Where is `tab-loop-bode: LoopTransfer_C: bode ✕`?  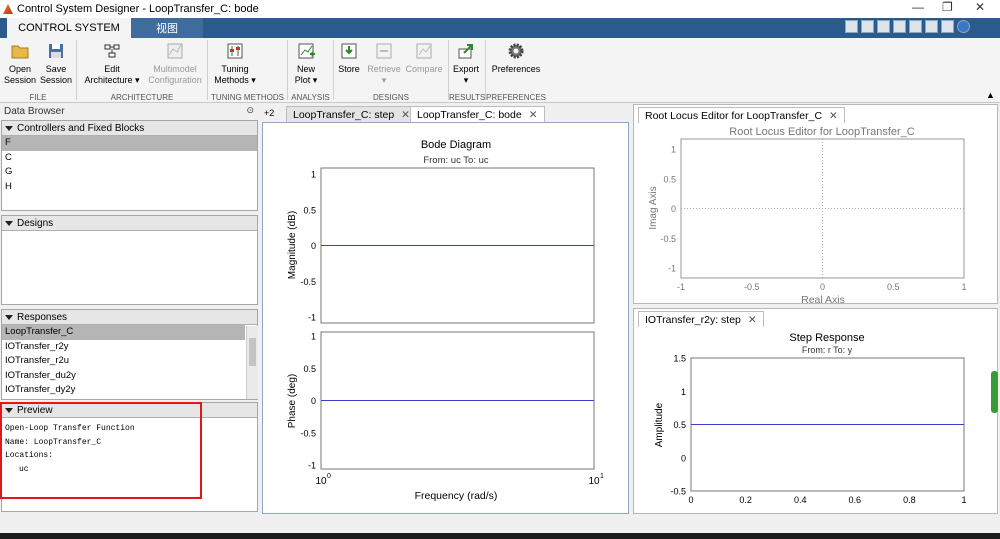
tab-loop-bode: LoopTransfer_C: bode ✕ is located at coordinates (477, 114).